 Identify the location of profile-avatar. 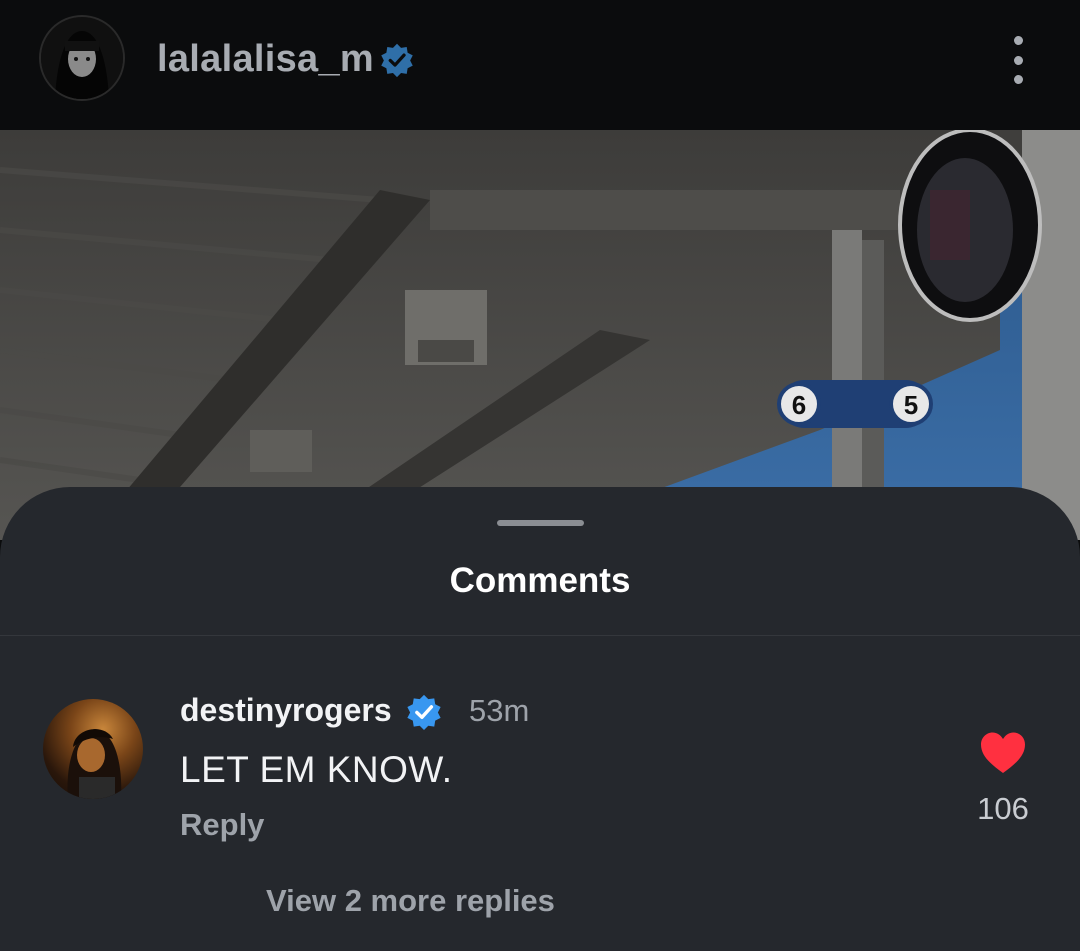
(82, 58).